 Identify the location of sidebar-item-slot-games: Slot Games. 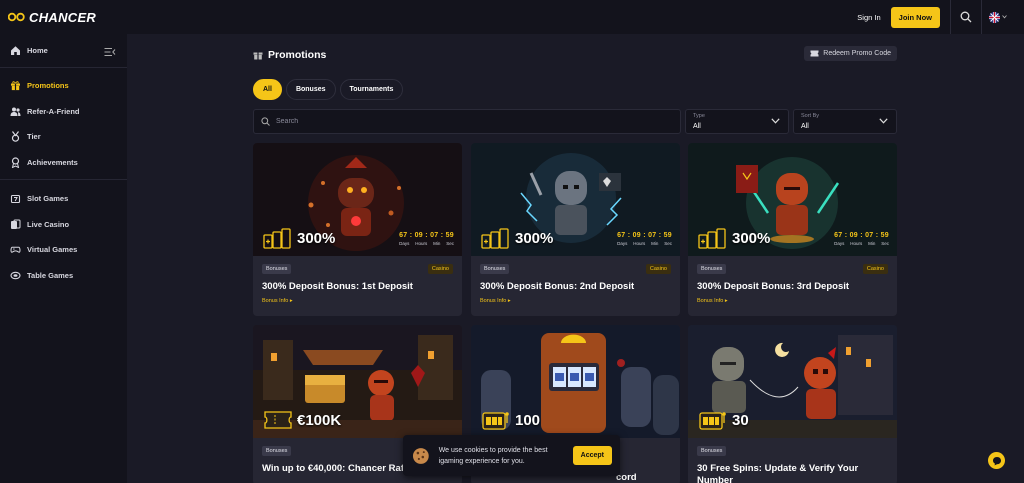
(39, 198).